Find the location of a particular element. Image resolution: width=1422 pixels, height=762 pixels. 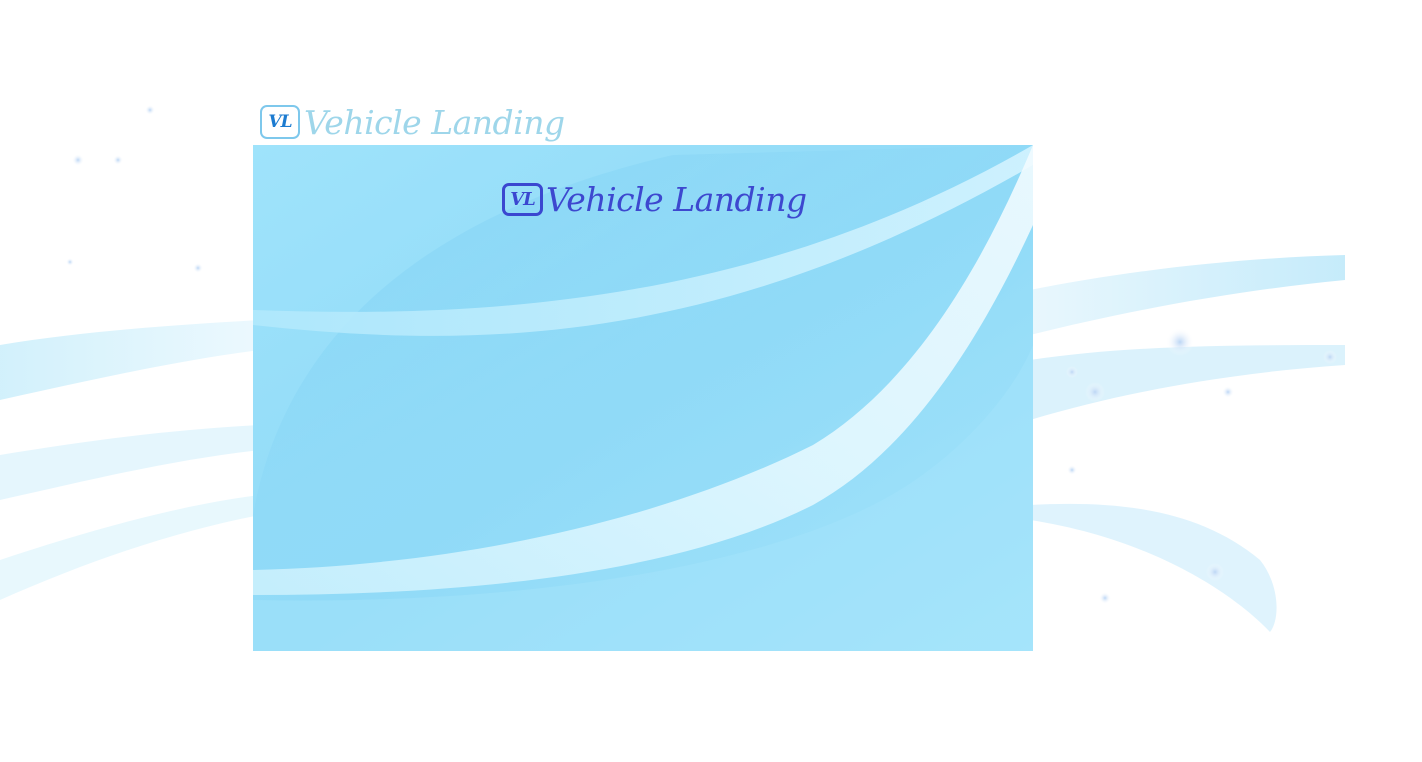

panel-brand-name: Vehicle Landing is located at coordinates (676, 199).